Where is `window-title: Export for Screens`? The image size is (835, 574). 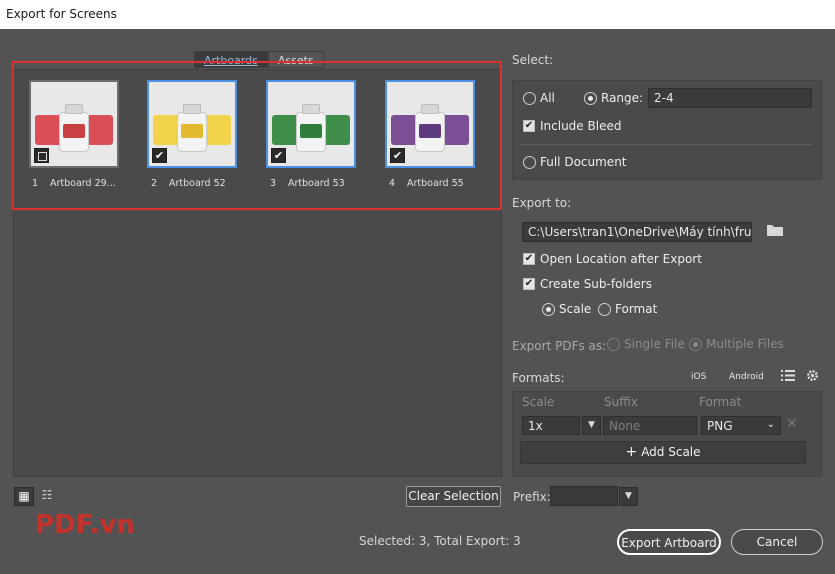
window-title: Export for Screens is located at coordinates (417, 14).